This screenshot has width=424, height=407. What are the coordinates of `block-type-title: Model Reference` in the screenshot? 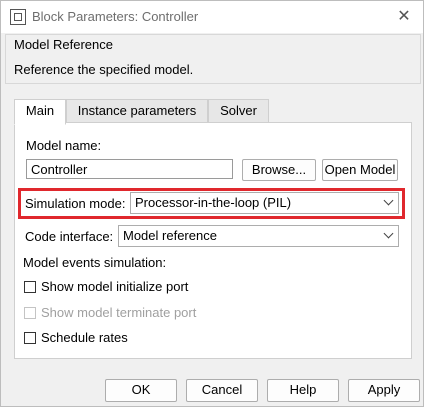 It's located at (63, 44).